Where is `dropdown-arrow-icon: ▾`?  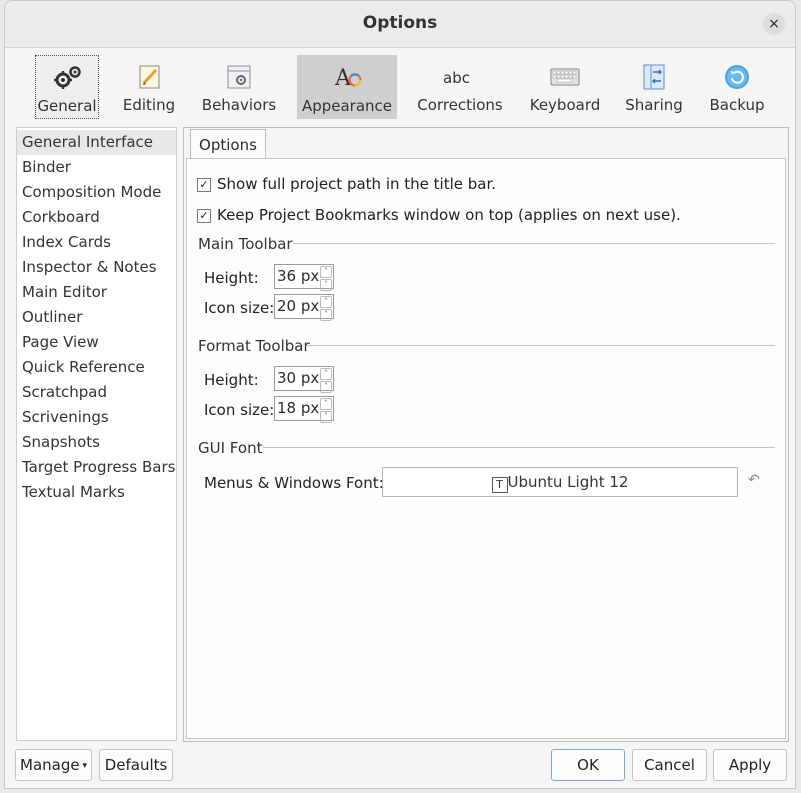
dropdown-arrow-icon: ▾ is located at coordinates (83, 766).